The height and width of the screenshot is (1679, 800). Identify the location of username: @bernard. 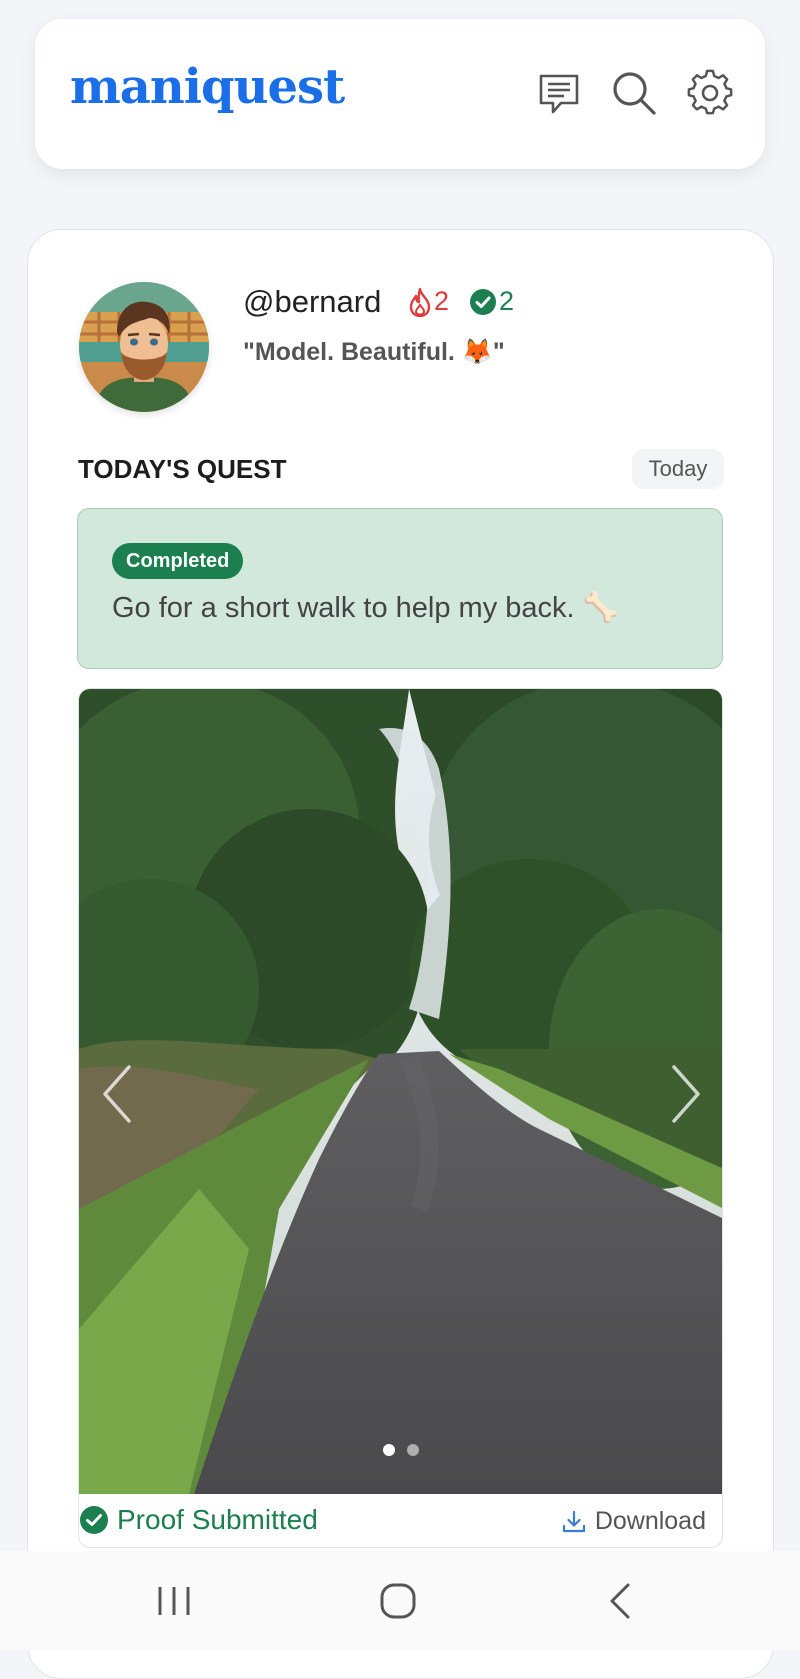
(312, 302).